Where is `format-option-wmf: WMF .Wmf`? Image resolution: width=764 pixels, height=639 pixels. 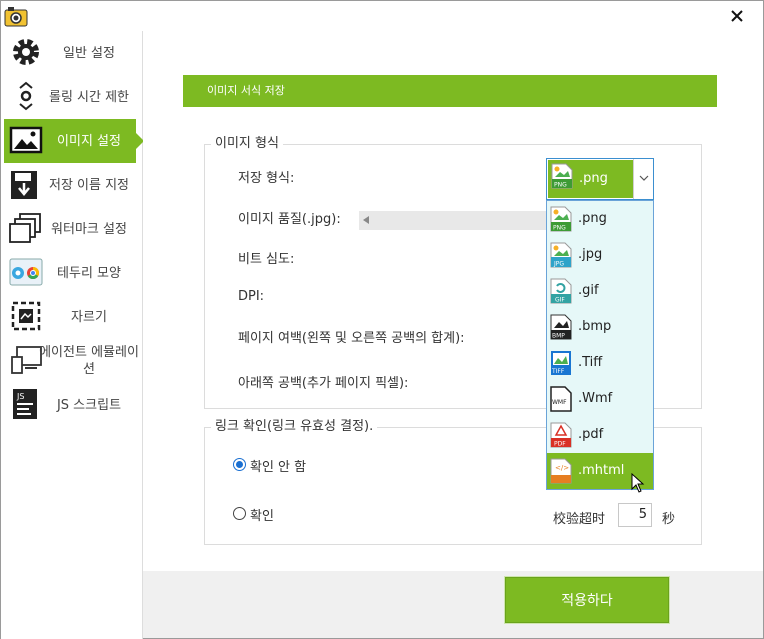 format-option-wmf: WMF .Wmf is located at coordinates (600, 399).